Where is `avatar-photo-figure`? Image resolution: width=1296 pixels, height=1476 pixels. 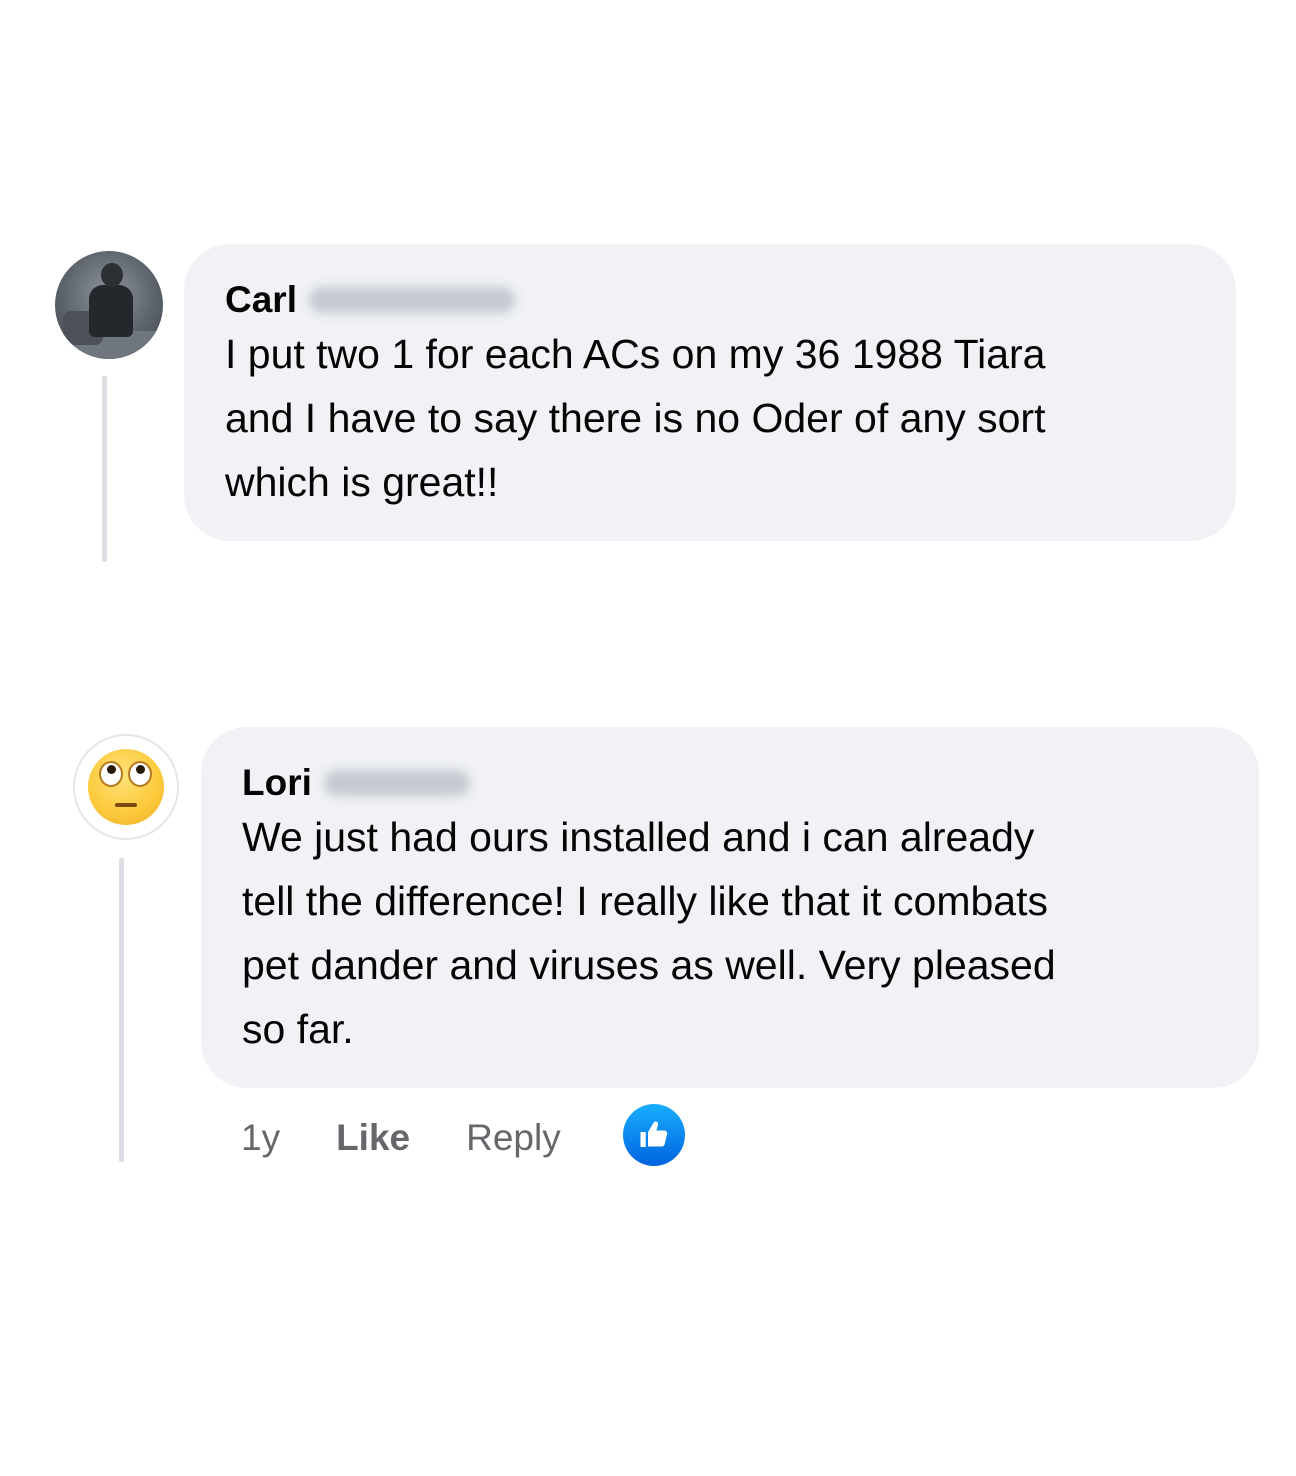 avatar-photo-figure is located at coordinates (111, 311).